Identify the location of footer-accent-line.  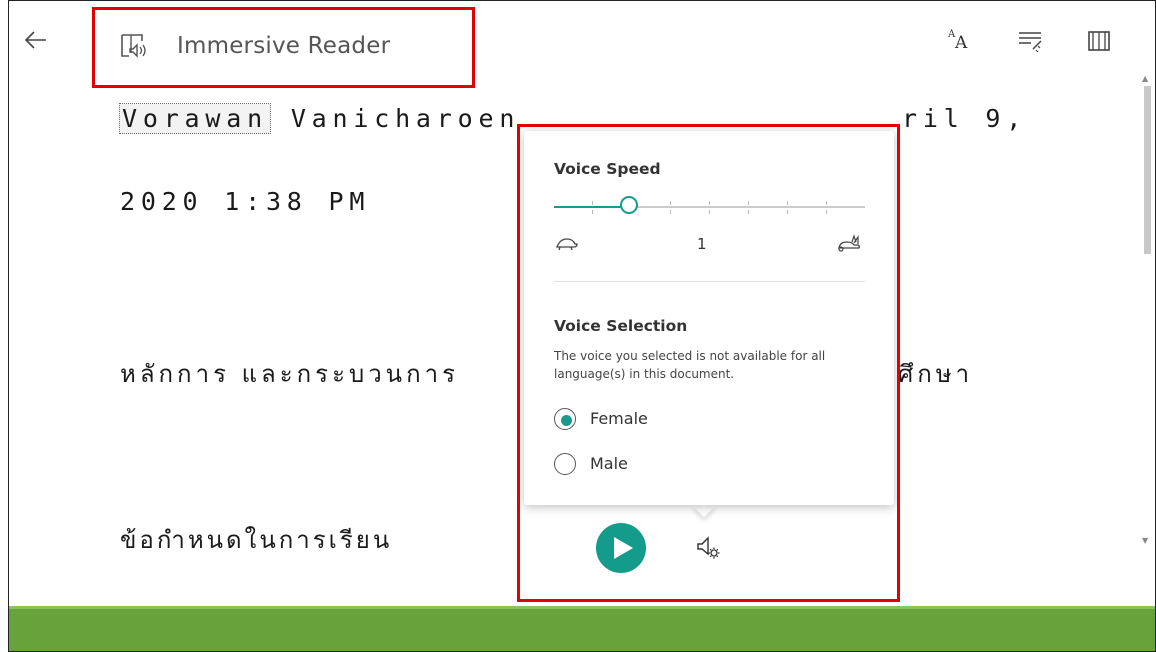
(582, 607).